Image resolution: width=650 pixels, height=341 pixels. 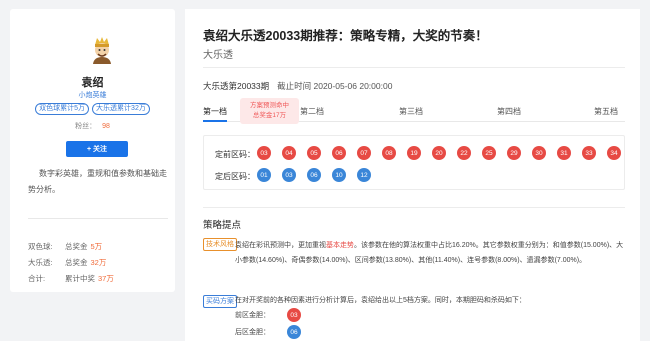 I want to click on back-dan-line: 后区金胆：, so click(x=252, y=332).